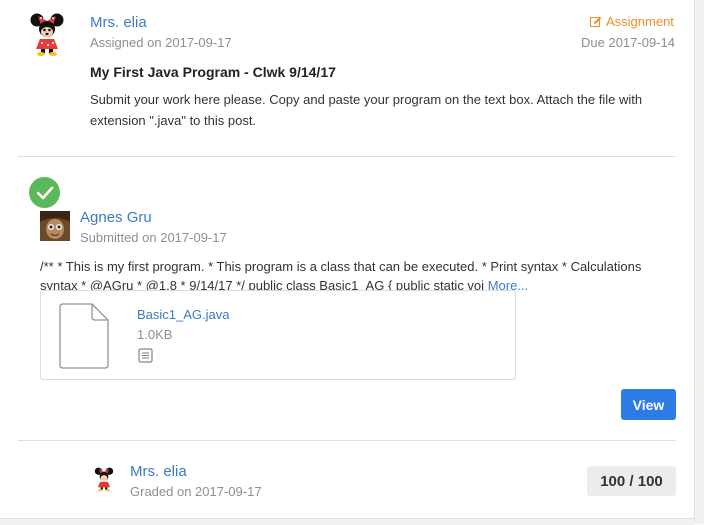 This screenshot has height=525, width=704. Describe the element at coordinates (116, 217) in the screenshot. I see `student-name-link: Agnes Gru` at that location.